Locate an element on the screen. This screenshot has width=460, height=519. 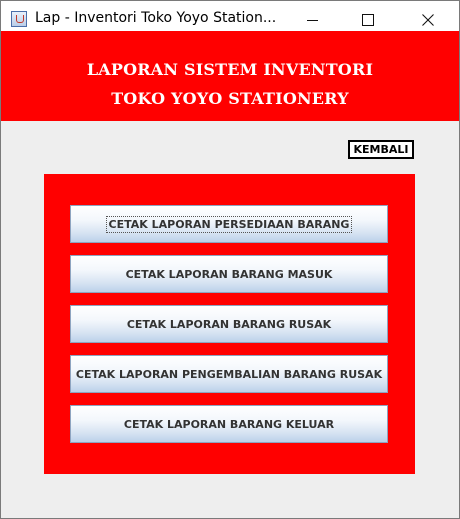
minimize-icon is located at coordinates (312, 20).